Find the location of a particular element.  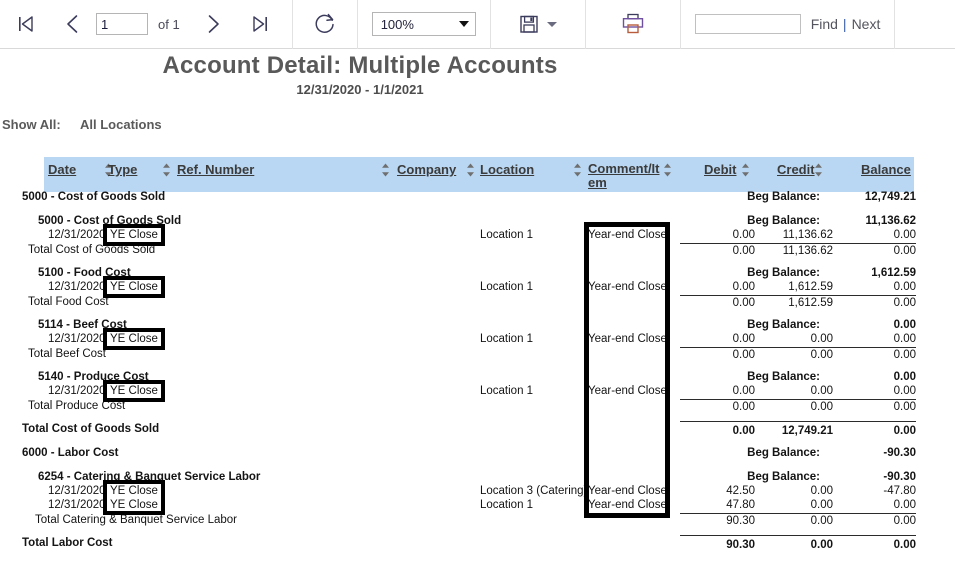

pagination-group: of 1 is located at coordinates (141, 24).